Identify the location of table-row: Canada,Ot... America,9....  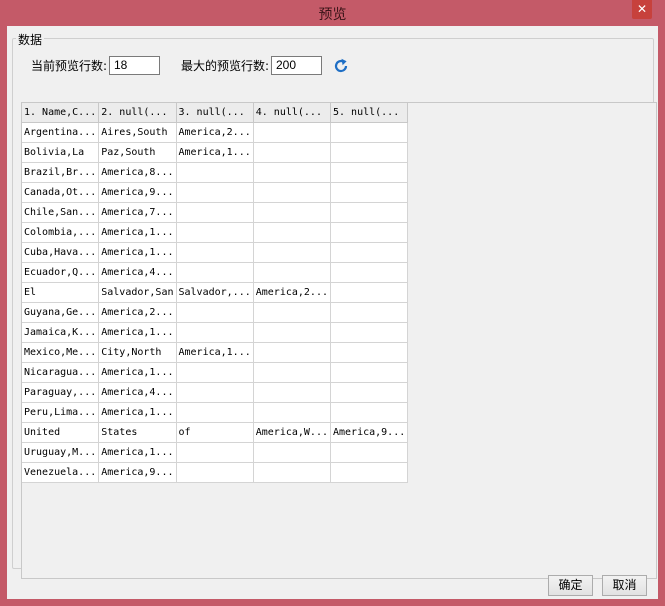
(215, 192).